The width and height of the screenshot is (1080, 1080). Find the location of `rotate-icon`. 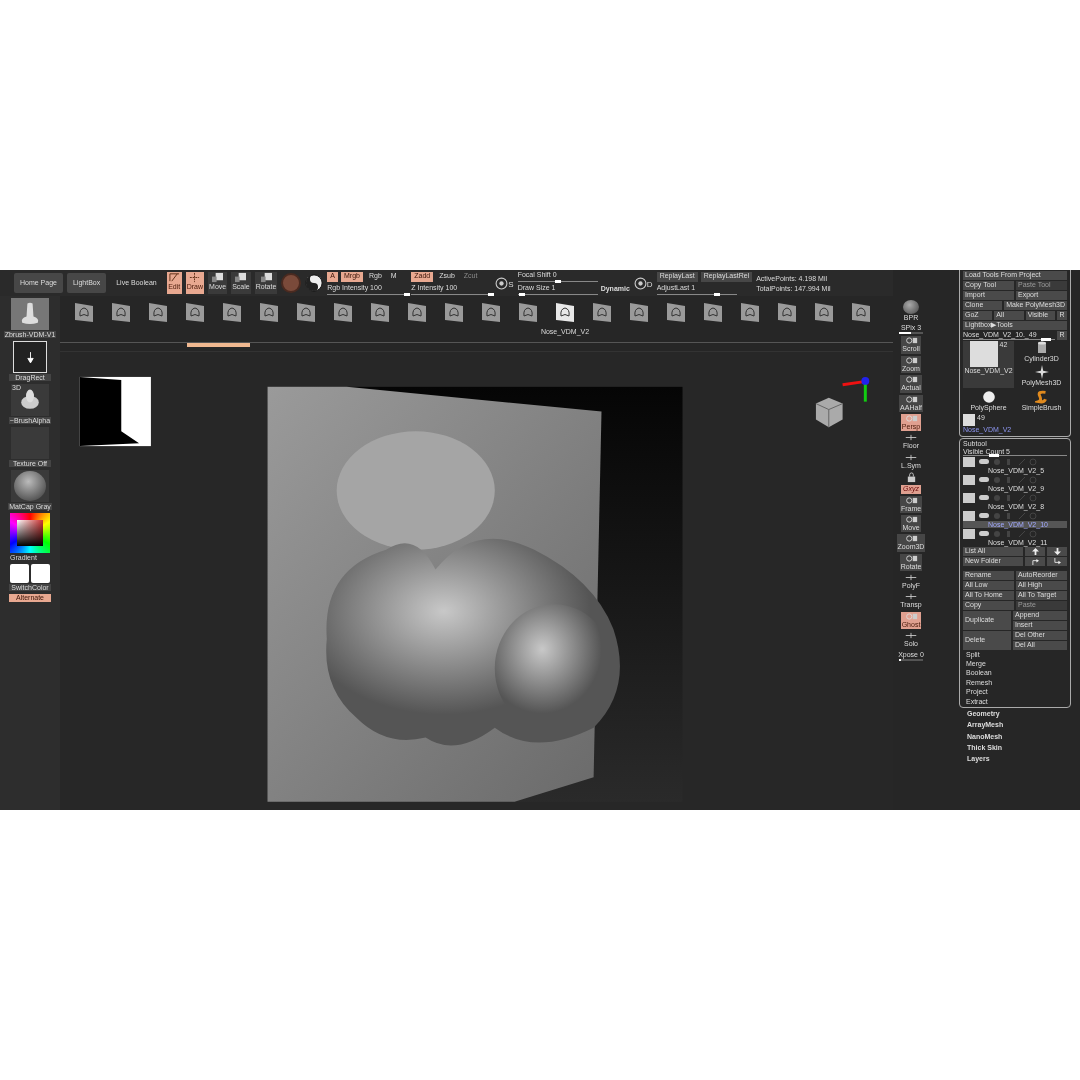

rotate-icon is located at coordinates (266, 277).